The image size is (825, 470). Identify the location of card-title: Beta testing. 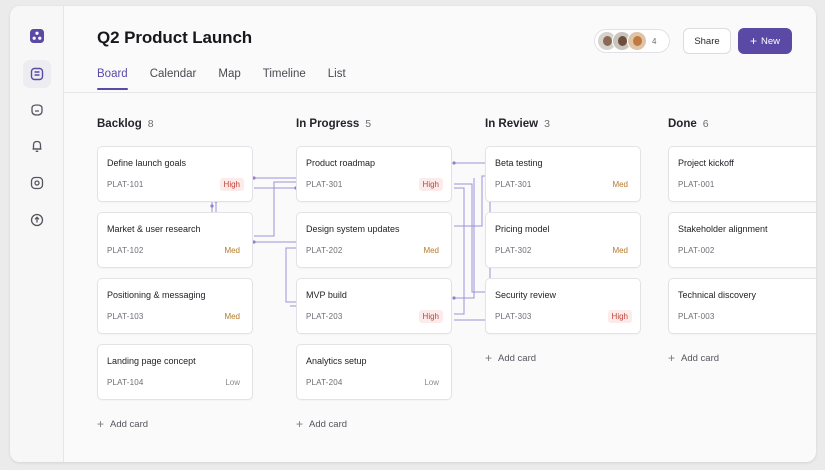
(519, 163).